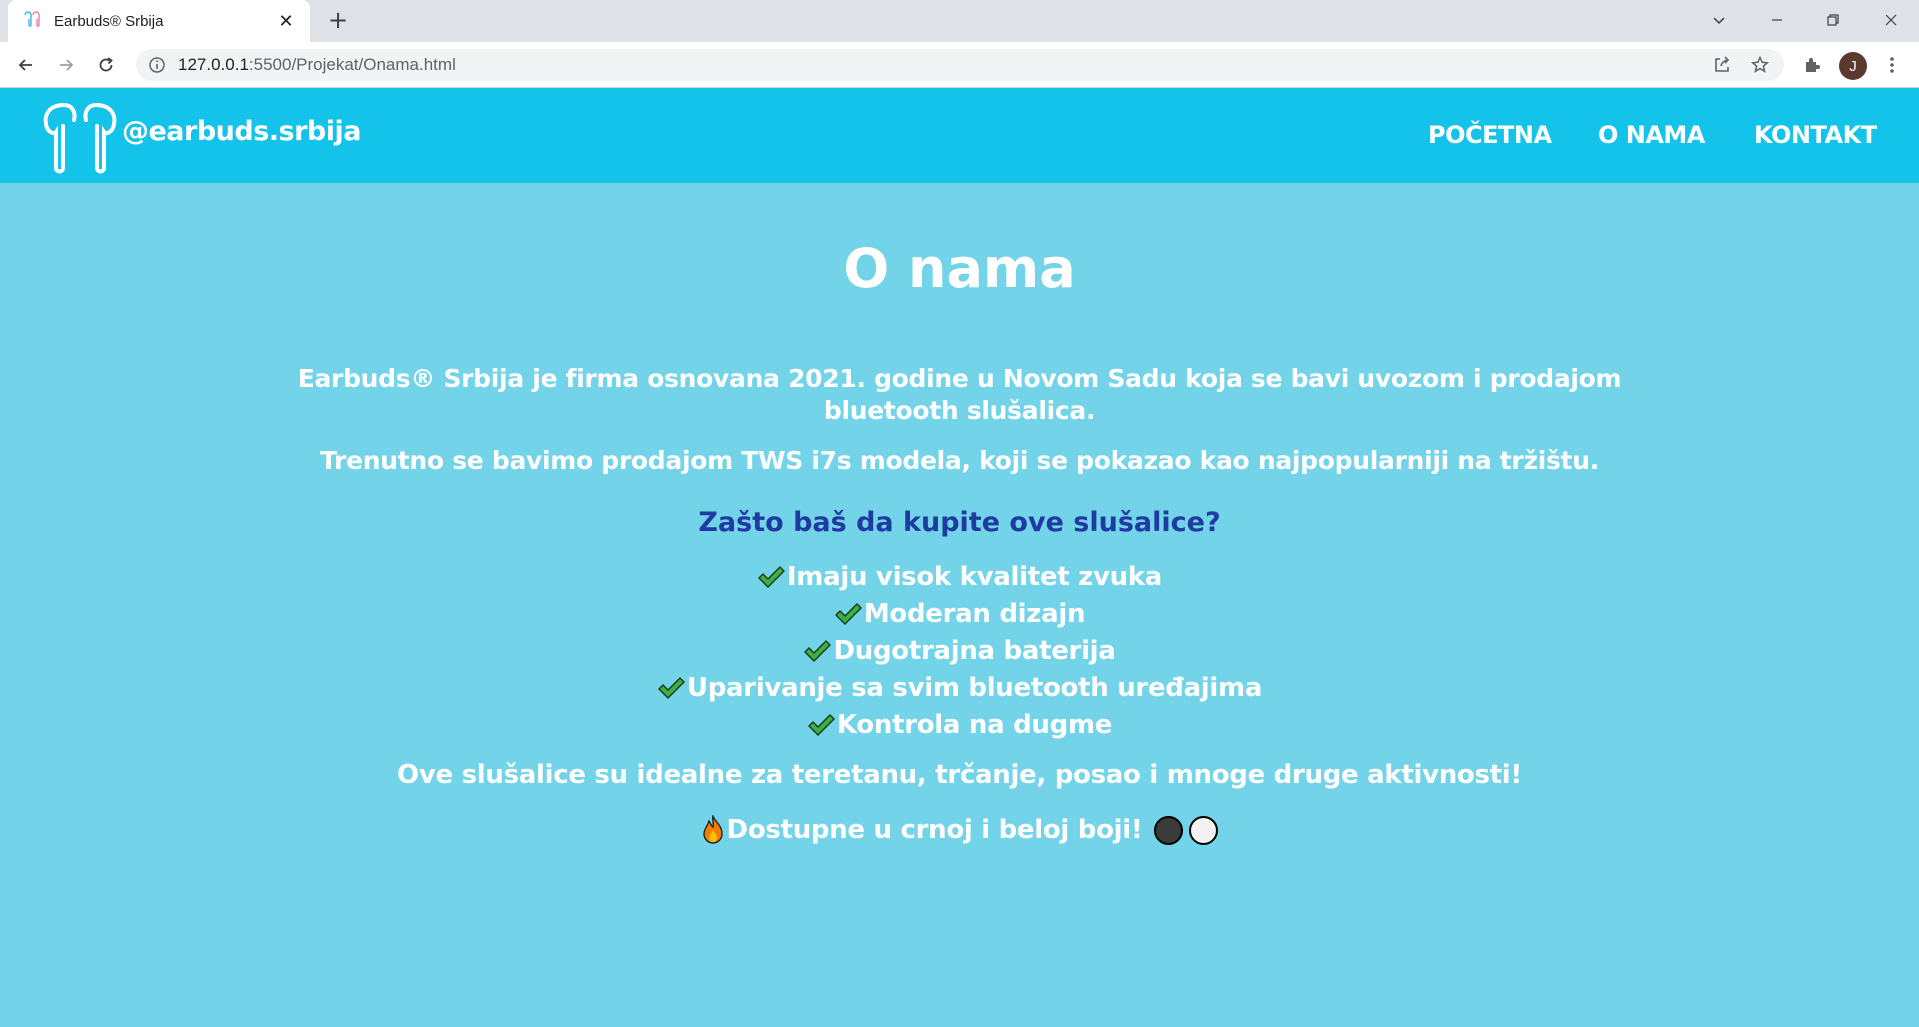 This screenshot has width=1919, height=1027. I want to click on available-text: Dostupne u crnoj i beloj boji!, so click(934, 830).